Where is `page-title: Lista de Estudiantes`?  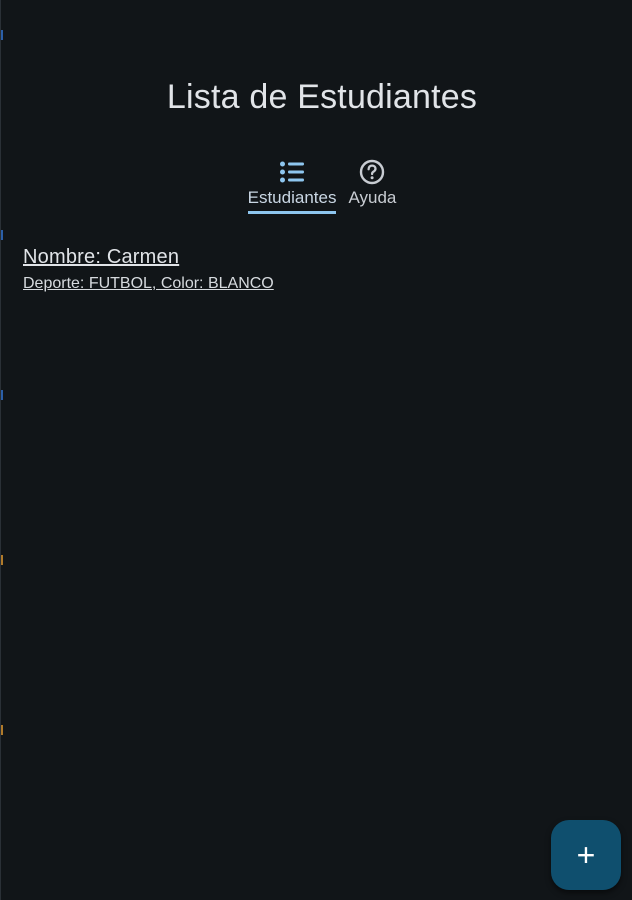
page-title: Lista de Estudiantes is located at coordinates (322, 97).